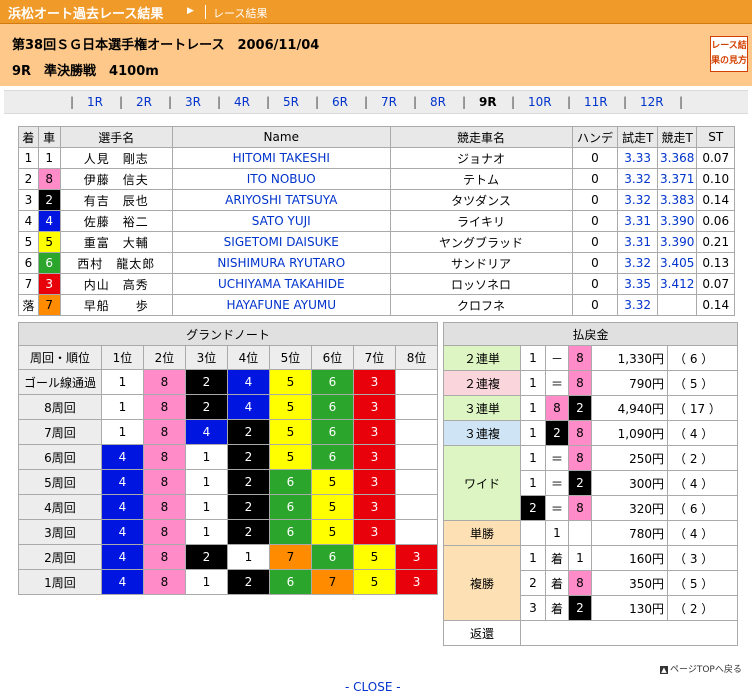 This screenshot has height=696, width=752. Describe the element at coordinates (242, 102) in the screenshot. I see `race-link-4r: 4R` at that location.